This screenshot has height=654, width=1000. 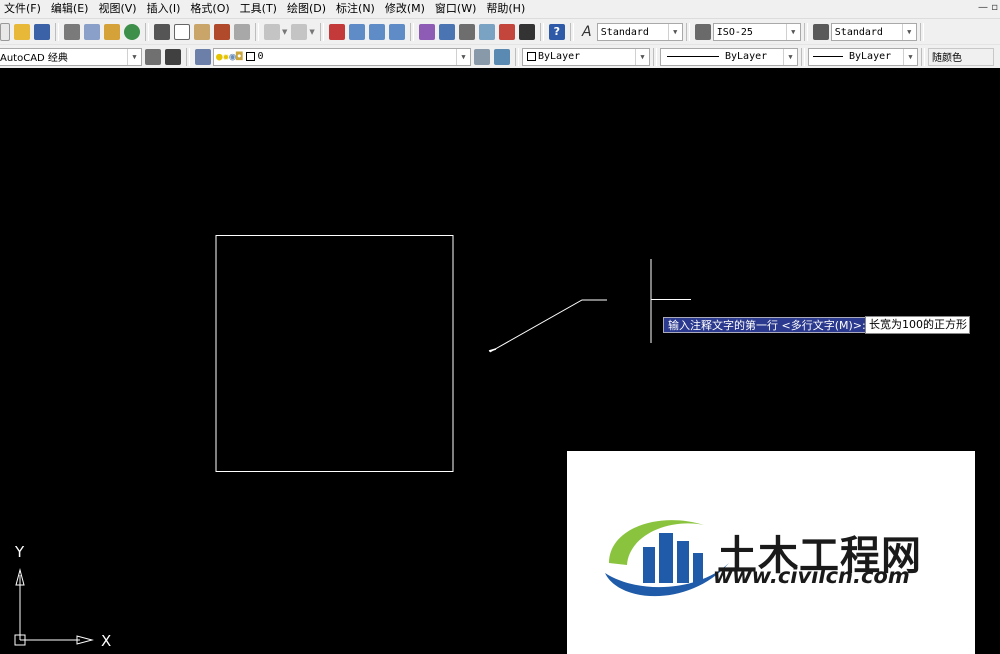 What do you see at coordinates (182, 32) in the screenshot?
I see `copy-icon` at bounding box center [182, 32].